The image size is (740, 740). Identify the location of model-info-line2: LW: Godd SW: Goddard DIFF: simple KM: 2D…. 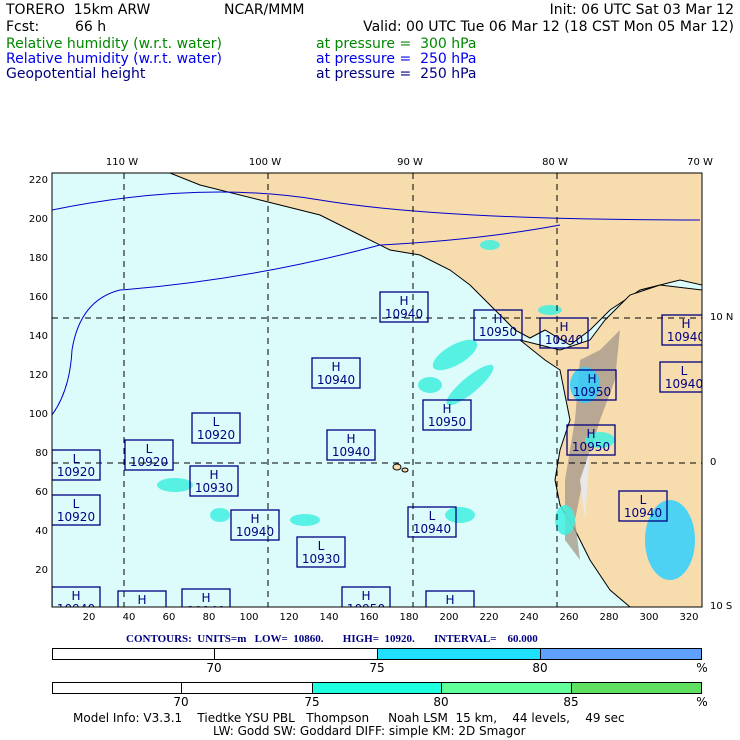
(369, 731).